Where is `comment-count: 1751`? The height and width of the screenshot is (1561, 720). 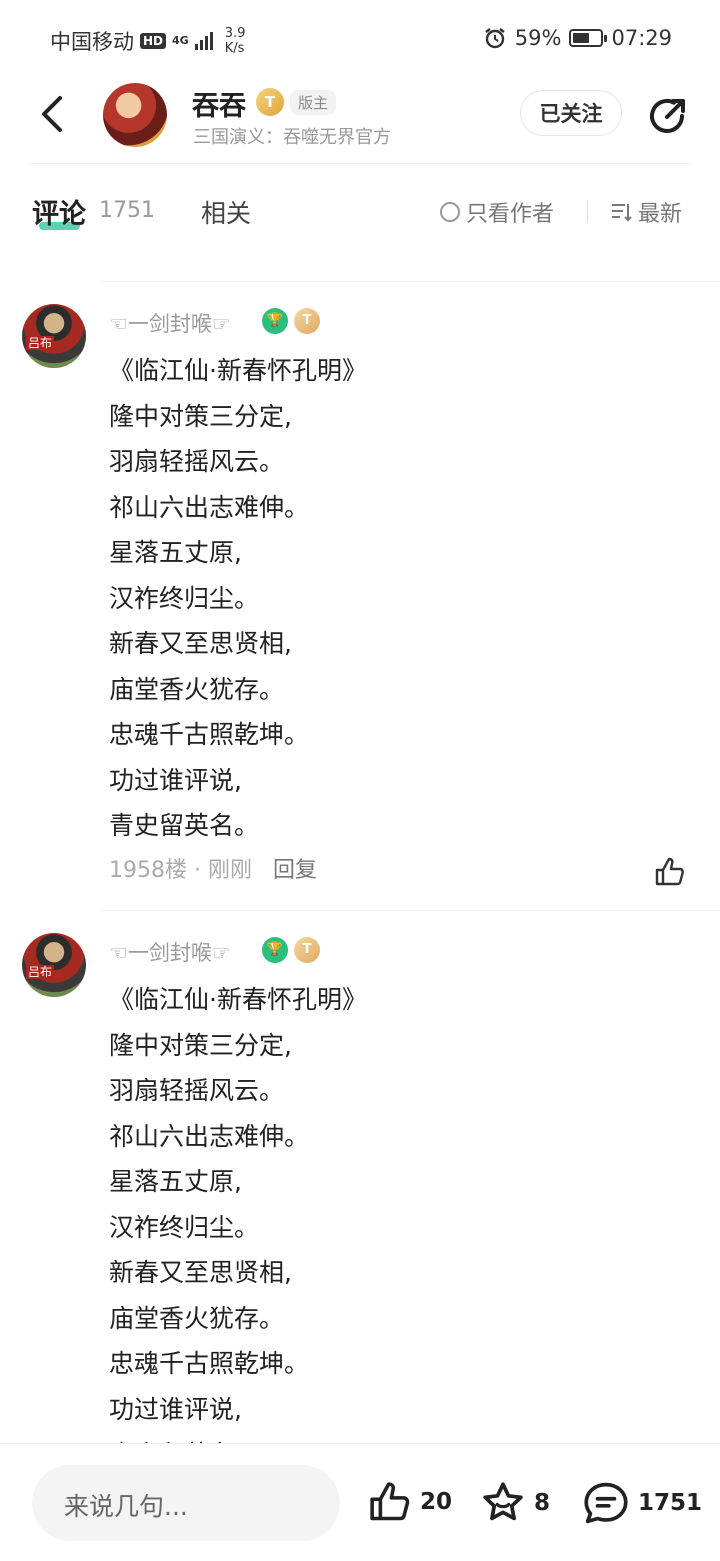 comment-count: 1751 is located at coordinates (127, 210).